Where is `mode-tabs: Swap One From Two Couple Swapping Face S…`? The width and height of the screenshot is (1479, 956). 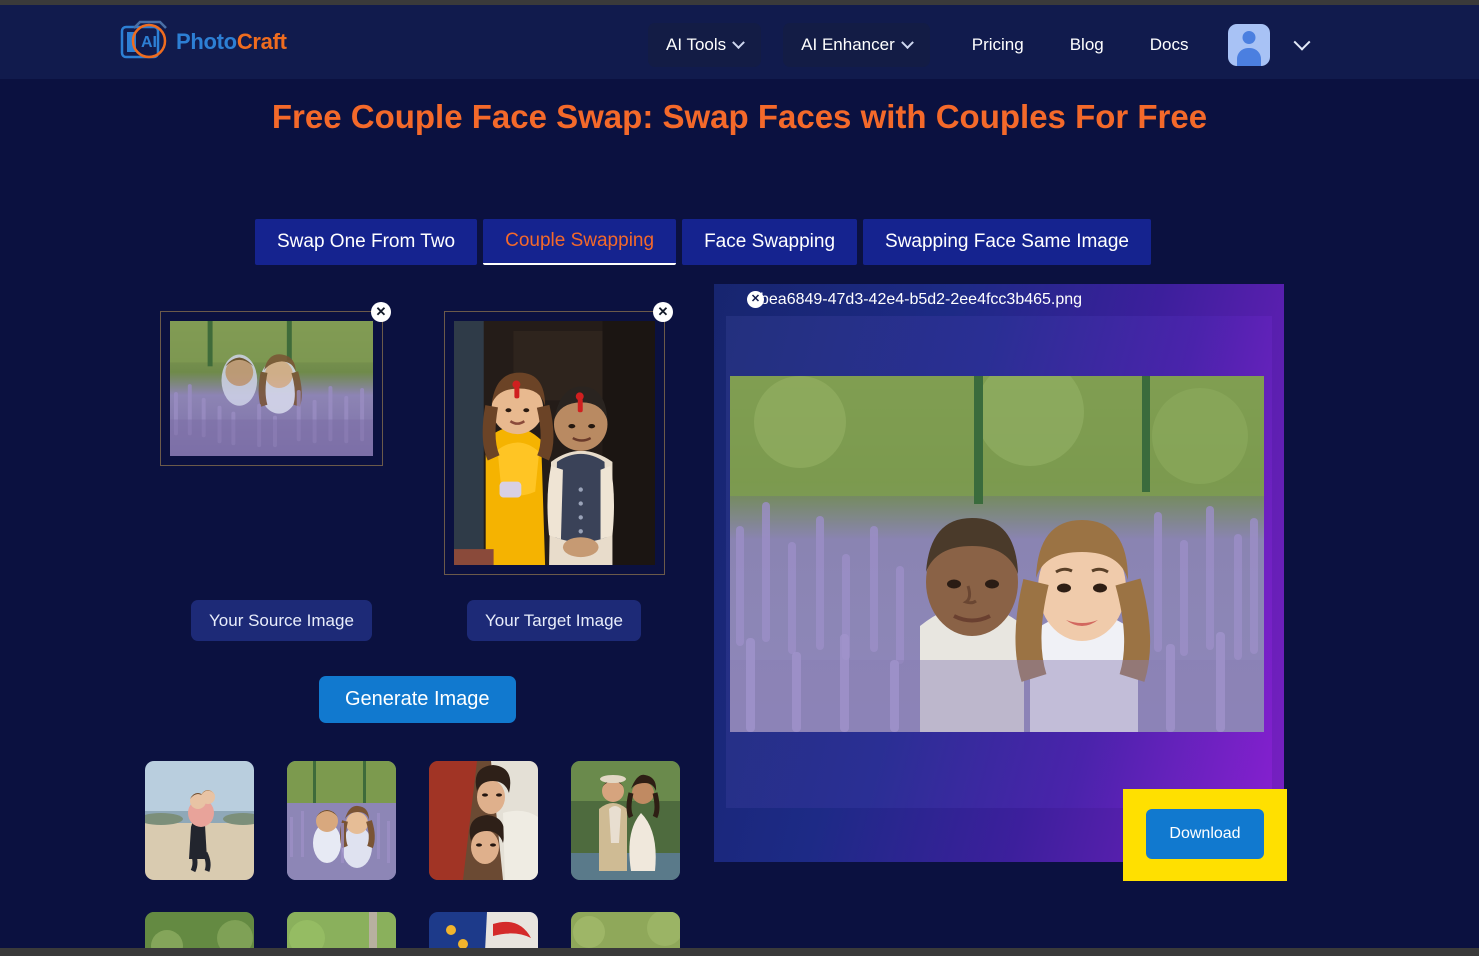 mode-tabs: Swap One From Two Couple Swapping Face S… is located at coordinates (703, 242).